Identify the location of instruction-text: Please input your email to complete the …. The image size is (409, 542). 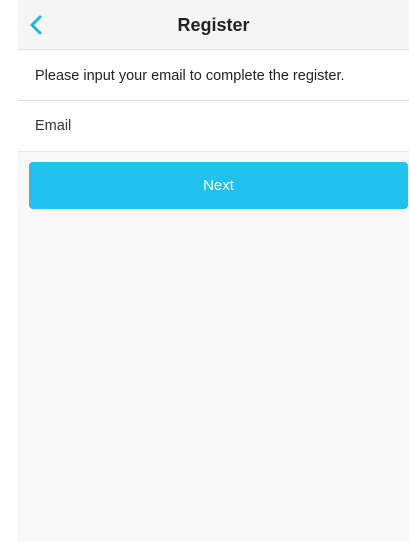
(190, 75).